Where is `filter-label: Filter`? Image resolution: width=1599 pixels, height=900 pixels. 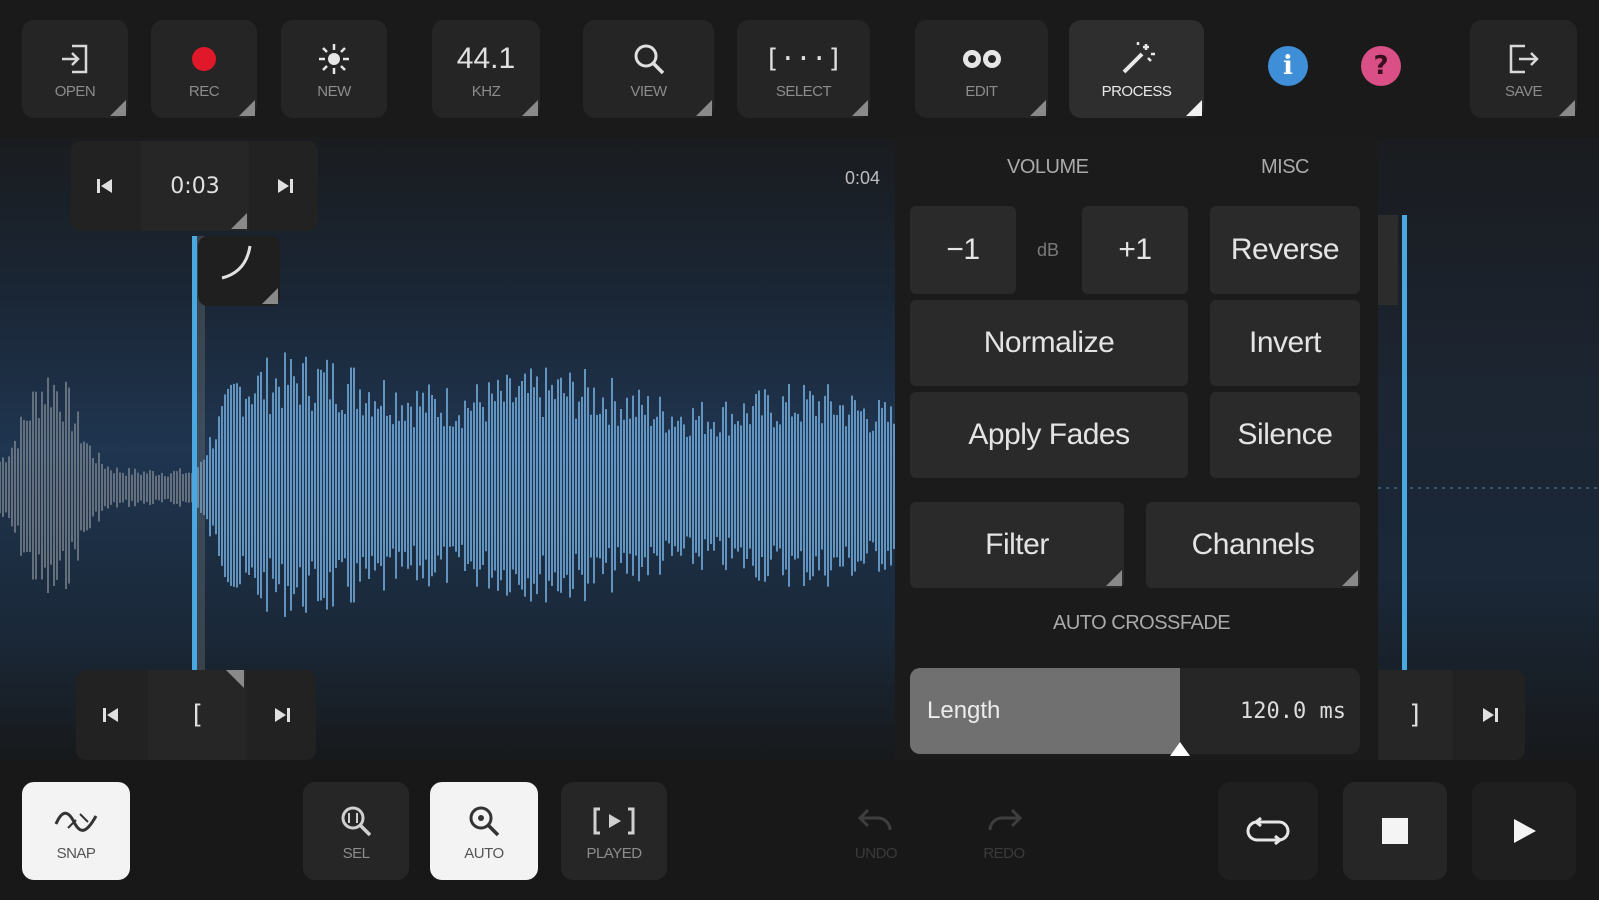 filter-label: Filter is located at coordinates (1017, 544).